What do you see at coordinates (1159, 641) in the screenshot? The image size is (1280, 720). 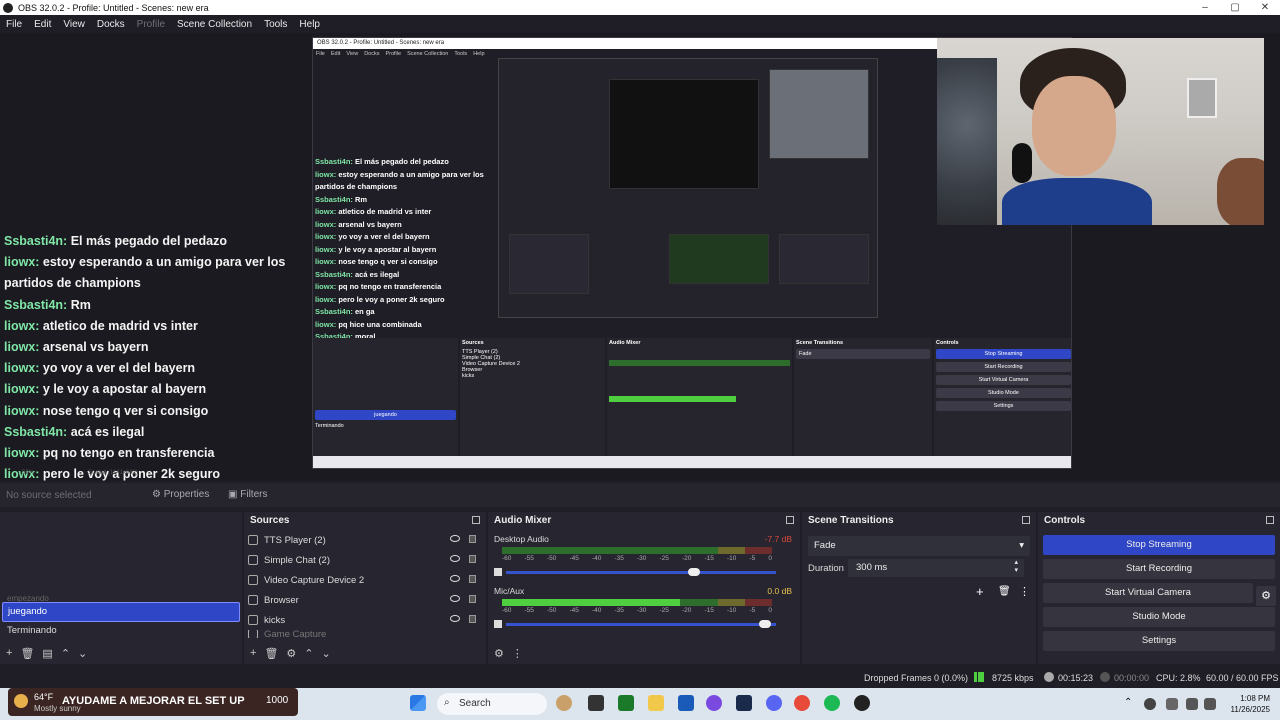 I see `settings-button: Settings` at bounding box center [1159, 641].